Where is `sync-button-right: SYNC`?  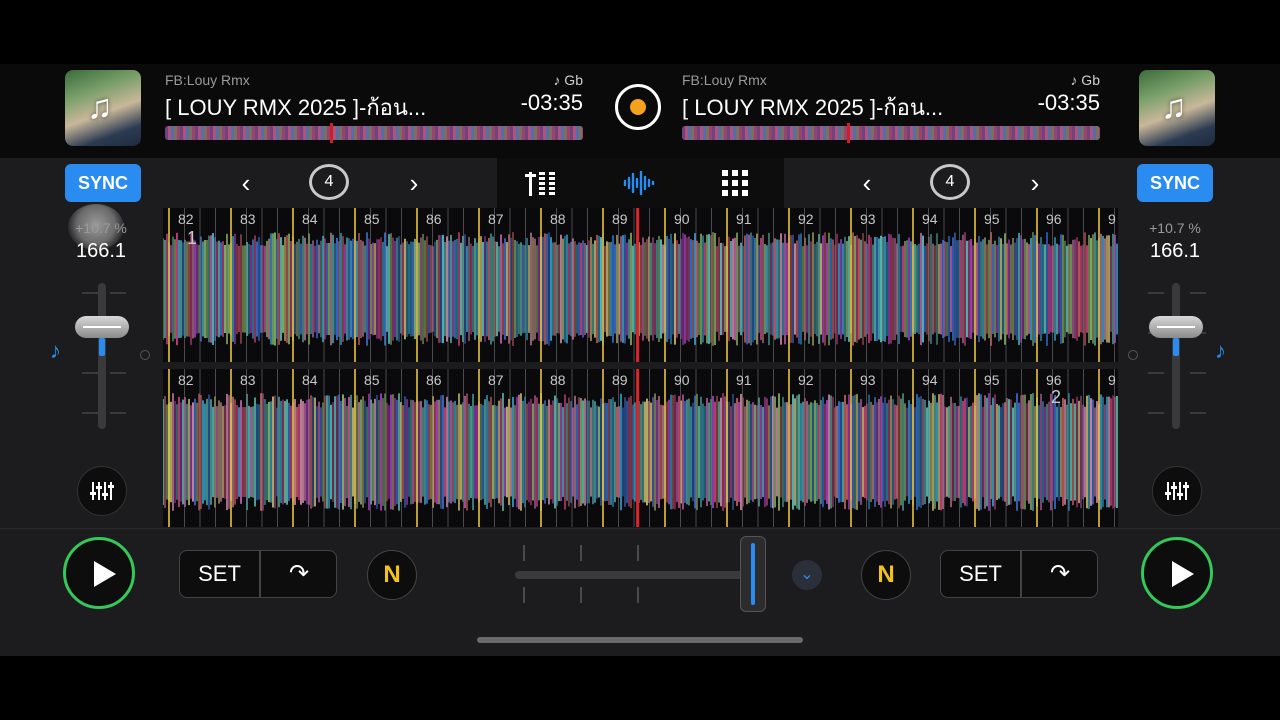
sync-button-right: SYNC is located at coordinates (1175, 183).